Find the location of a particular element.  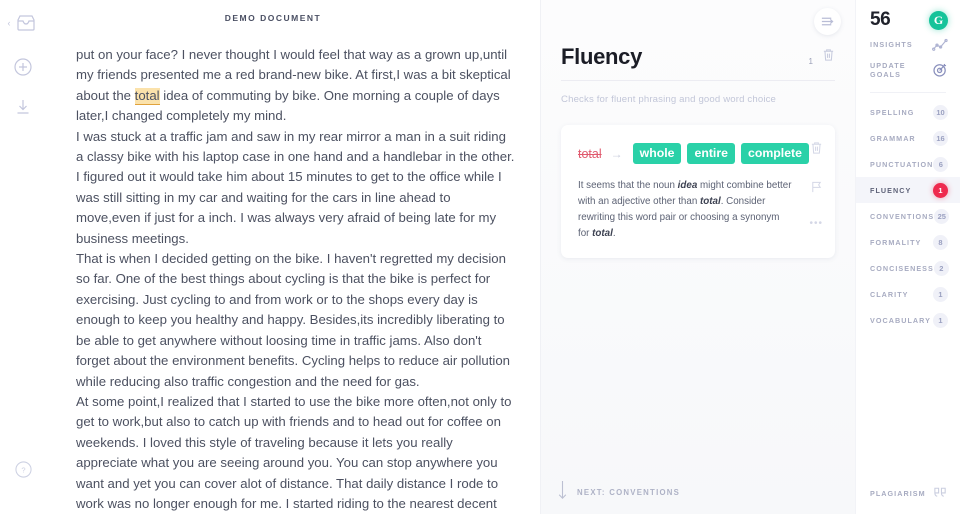

category-count-badge: 6 is located at coordinates (941, 164).